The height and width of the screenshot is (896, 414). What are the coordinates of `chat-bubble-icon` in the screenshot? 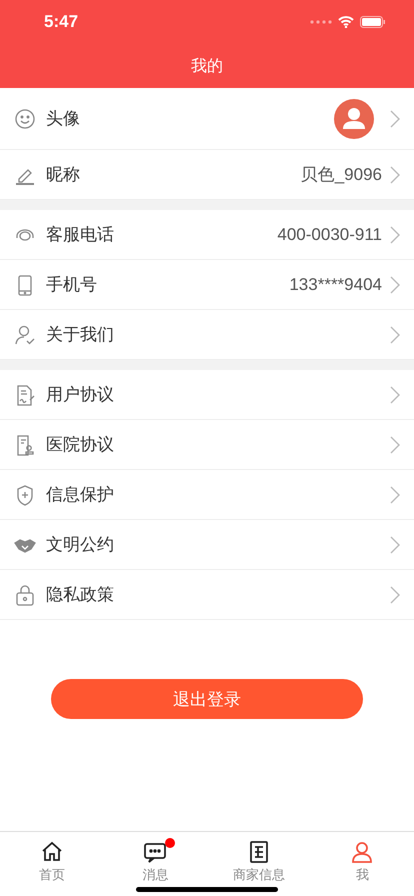 It's located at (155, 852).